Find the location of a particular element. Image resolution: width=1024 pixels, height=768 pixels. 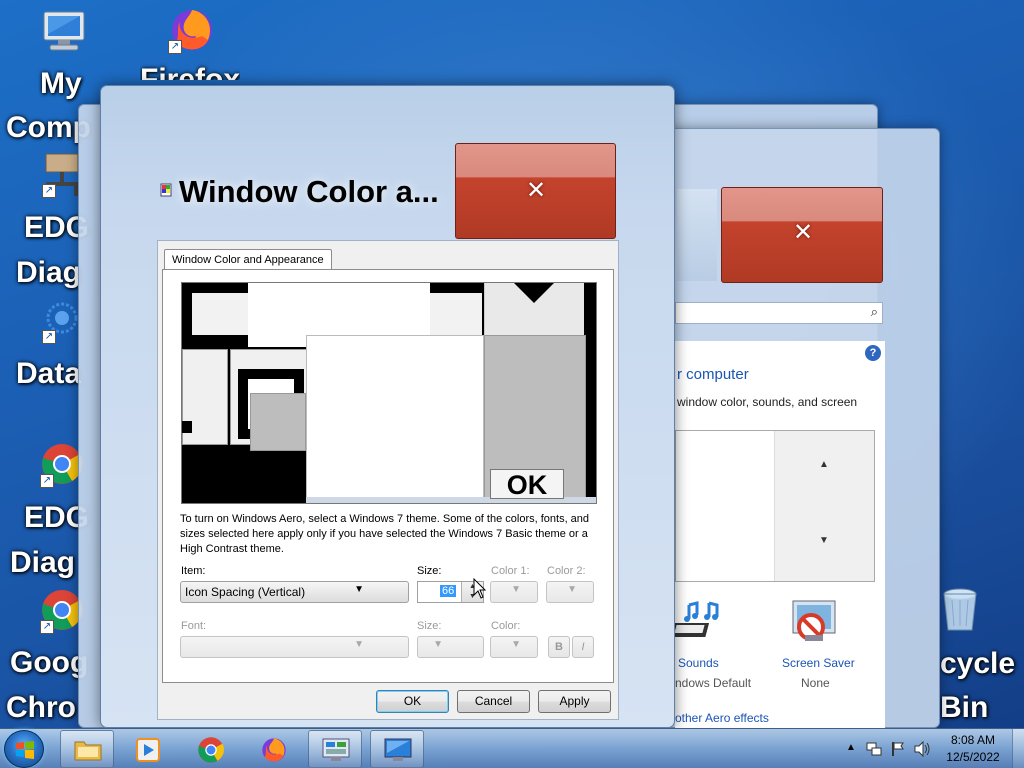

chrome-icon is located at coordinates (211, 750).